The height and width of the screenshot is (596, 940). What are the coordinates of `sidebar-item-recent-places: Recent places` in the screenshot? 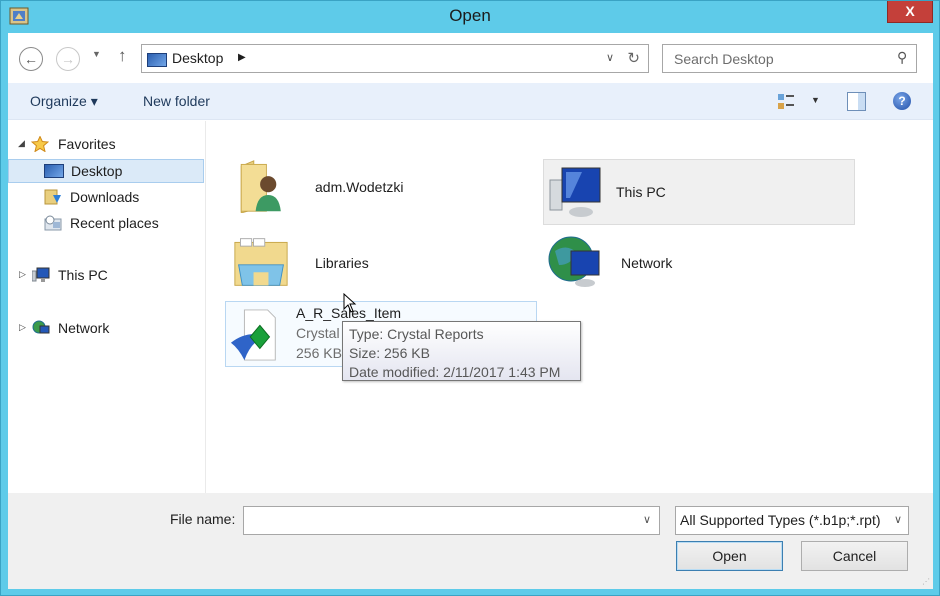 It's located at (106, 224).